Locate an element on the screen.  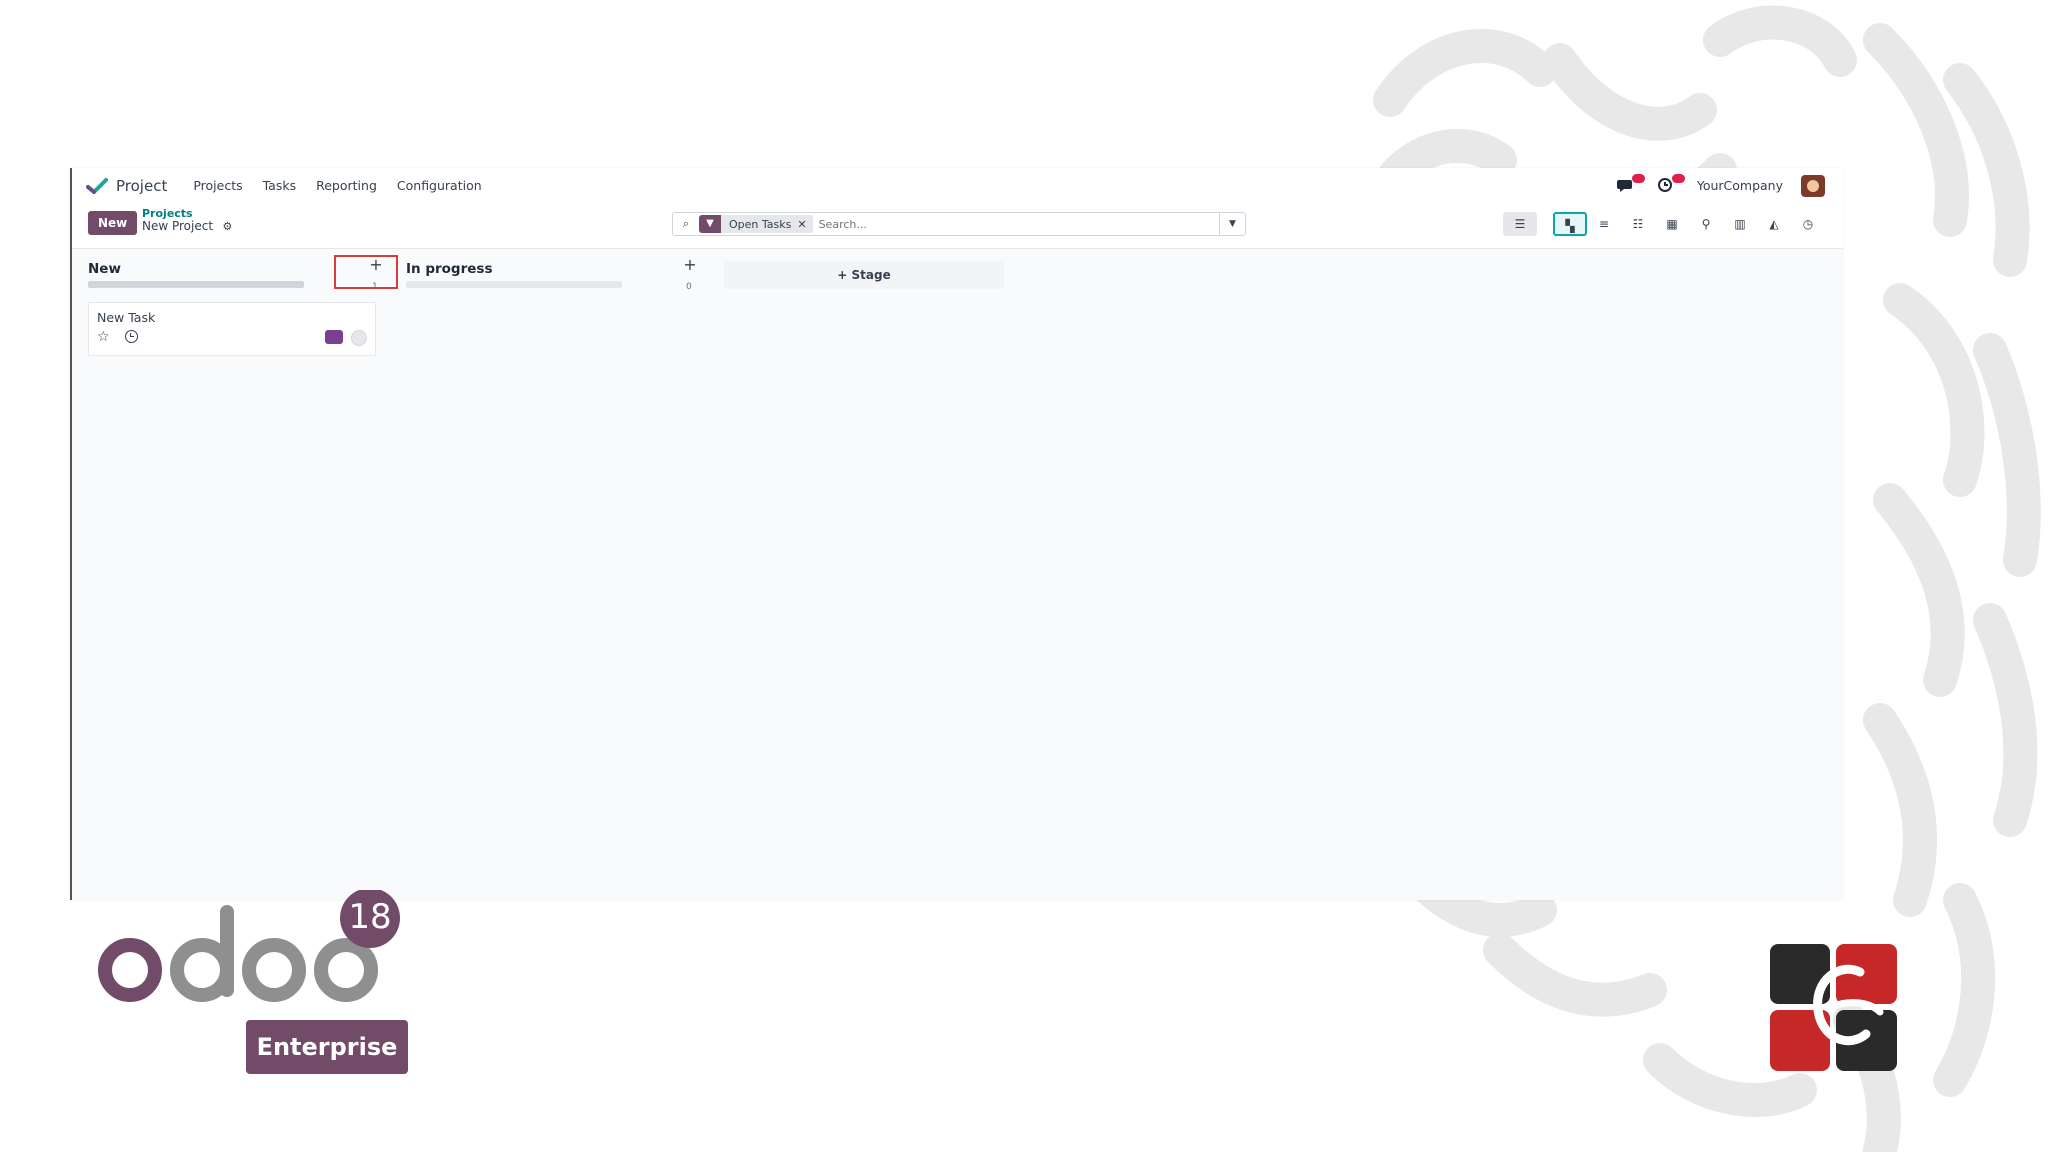
search-facet-open-tasks: ▼ Open Tasks ✕ is located at coordinates (756, 224).